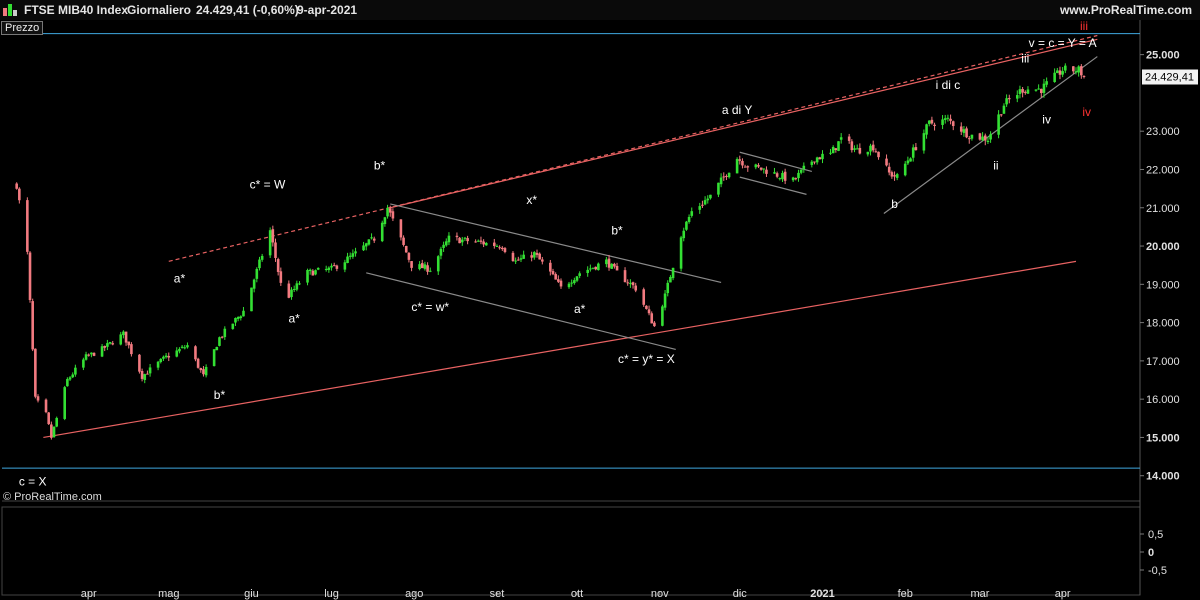 Image resolution: width=1200 pixels, height=600 pixels. I want to click on wave-label: b*, so click(617, 231).